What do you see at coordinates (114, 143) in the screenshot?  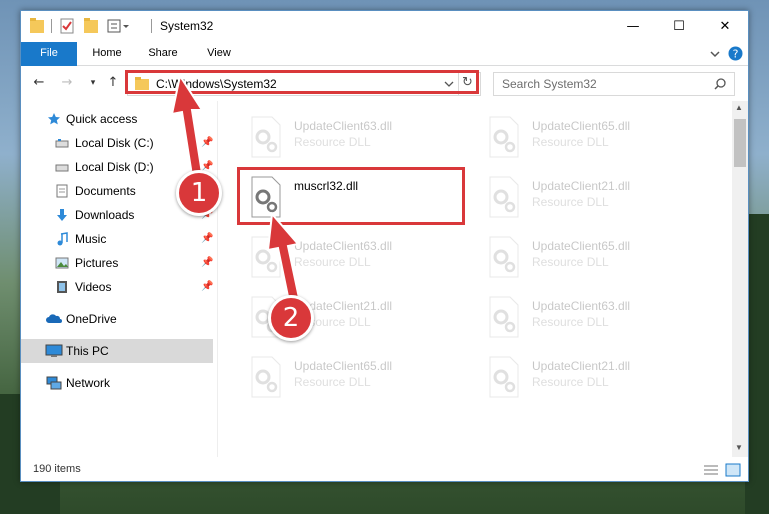 I see `nav-label: Local Disk (C:)` at bounding box center [114, 143].